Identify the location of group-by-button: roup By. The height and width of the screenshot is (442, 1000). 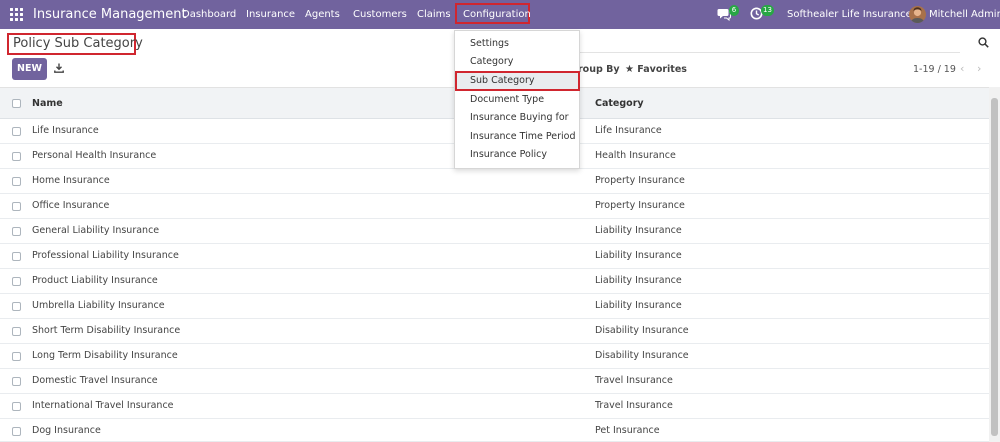
(599, 69).